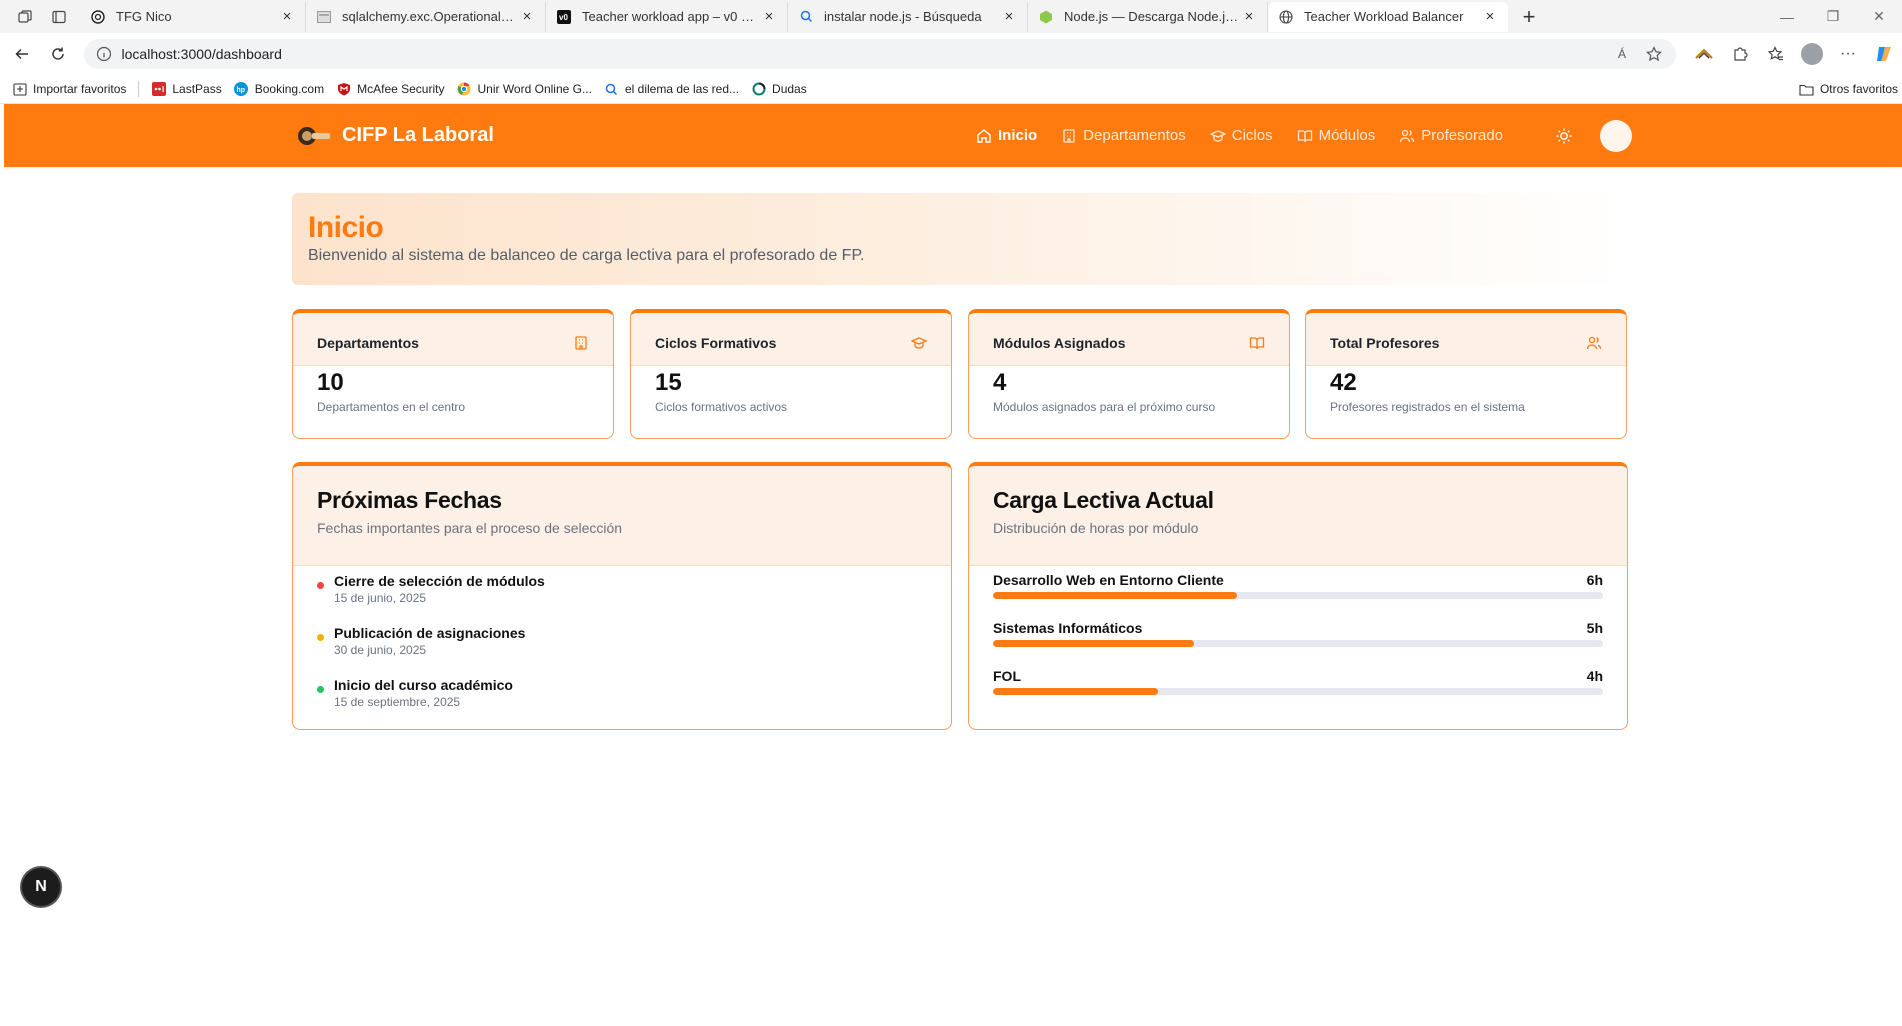 The width and height of the screenshot is (1902, 1026). Describe the element at coordinates (721, 407) in the screenshot. I see `stat-description: Ciclos formativos activos` at that location.